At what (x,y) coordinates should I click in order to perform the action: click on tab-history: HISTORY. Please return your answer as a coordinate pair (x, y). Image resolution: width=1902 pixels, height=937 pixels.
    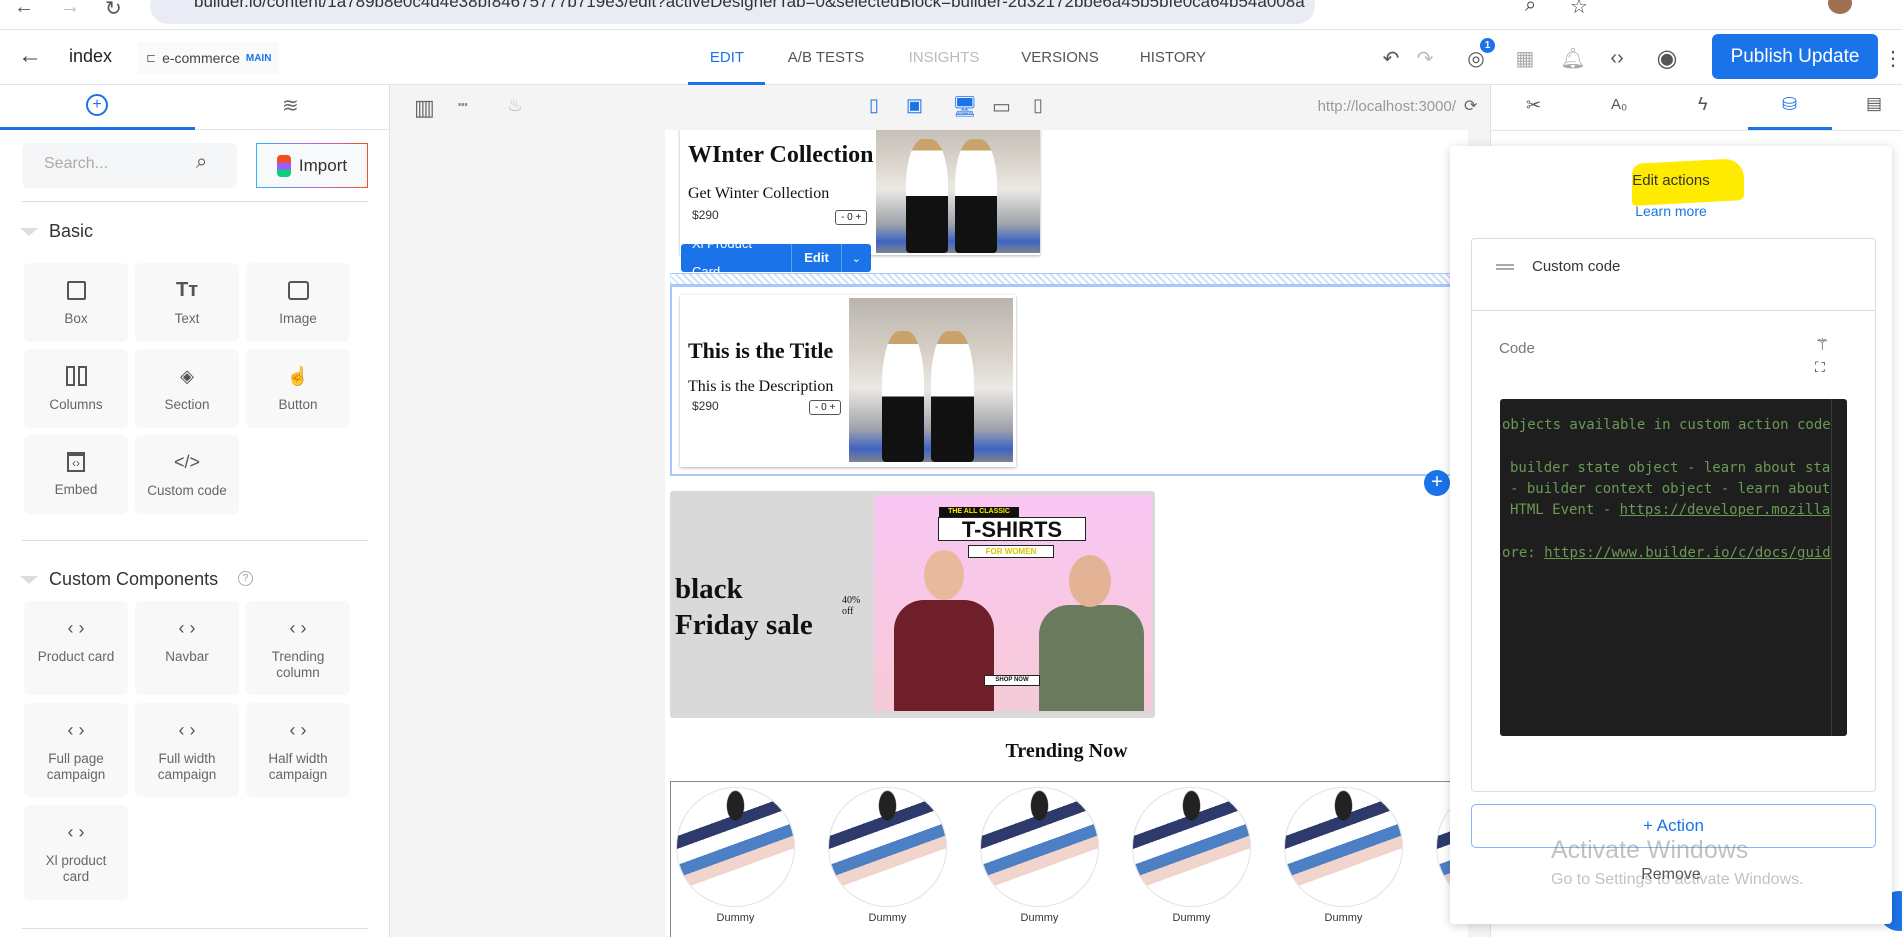
    Looking at the image, I should click on (1173, 57).